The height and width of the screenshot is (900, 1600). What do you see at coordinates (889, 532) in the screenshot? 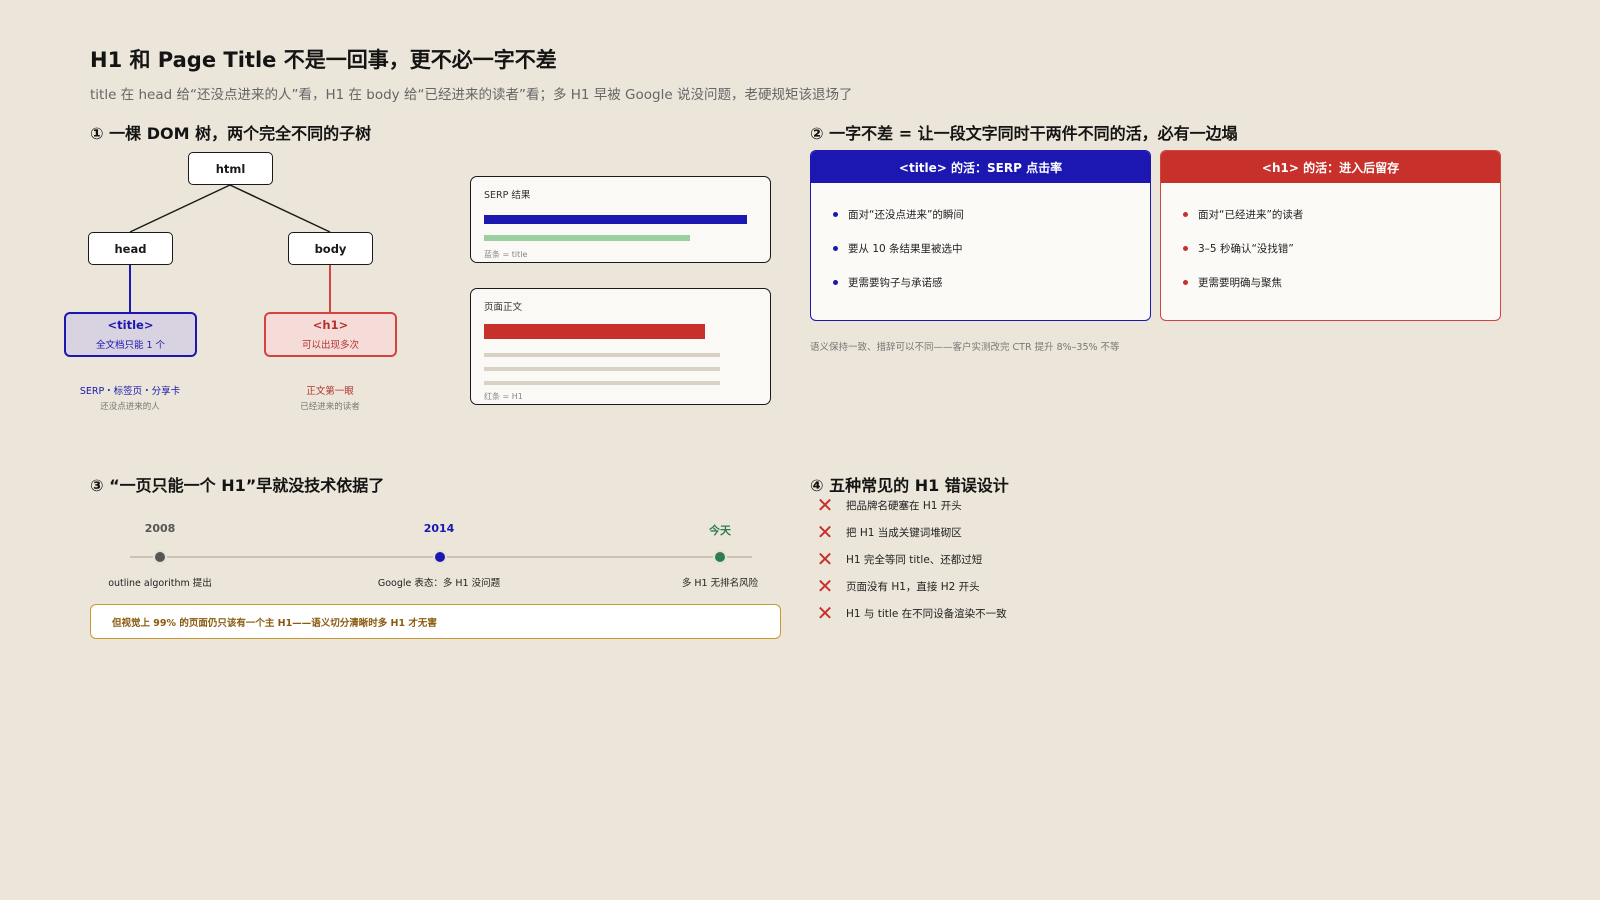
I see `mistake-item: ✕ 把 H1 当成关键词堆砌区` at bounding box center [889, 532].